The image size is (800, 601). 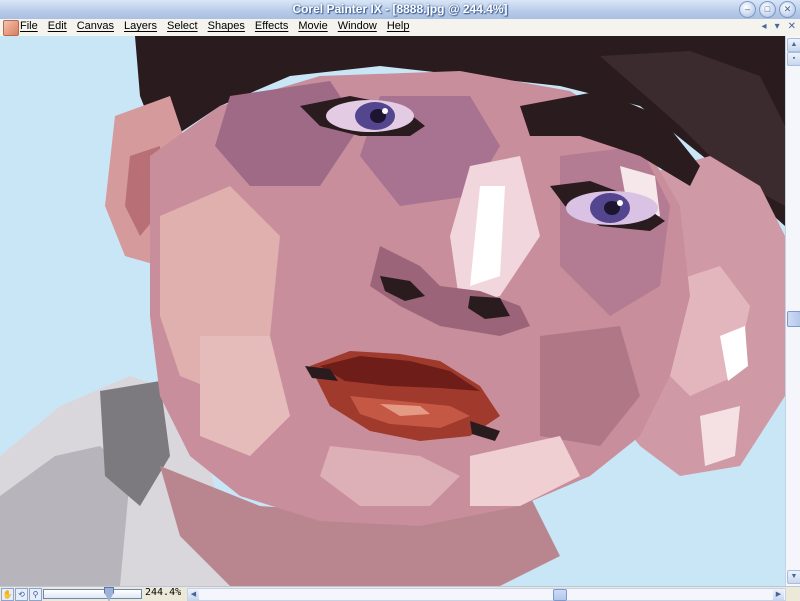 I want to click on chevron-right-icon: ▶, so click(x=778, y=594).